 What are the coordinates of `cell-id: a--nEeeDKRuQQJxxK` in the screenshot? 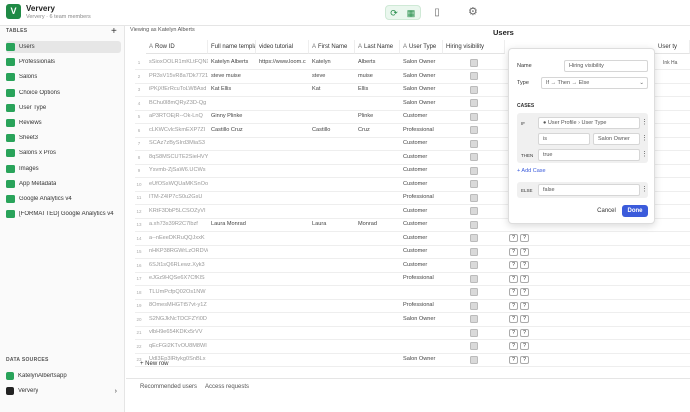 It's located at (177, 238).